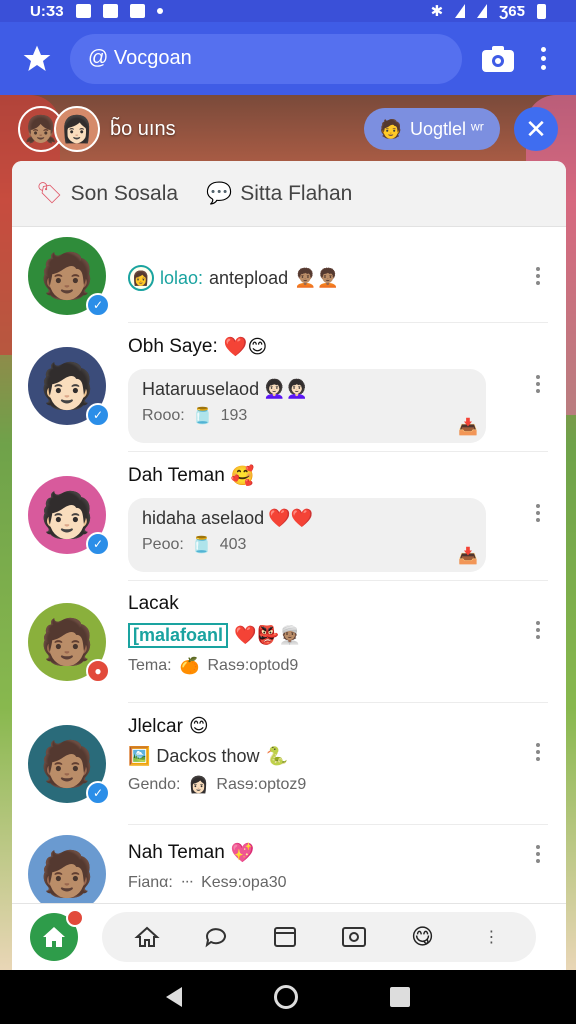 The height and width of the screenshot is (1024, 576). I want to click on bubble-label: Peoo:, so click(163, 544).